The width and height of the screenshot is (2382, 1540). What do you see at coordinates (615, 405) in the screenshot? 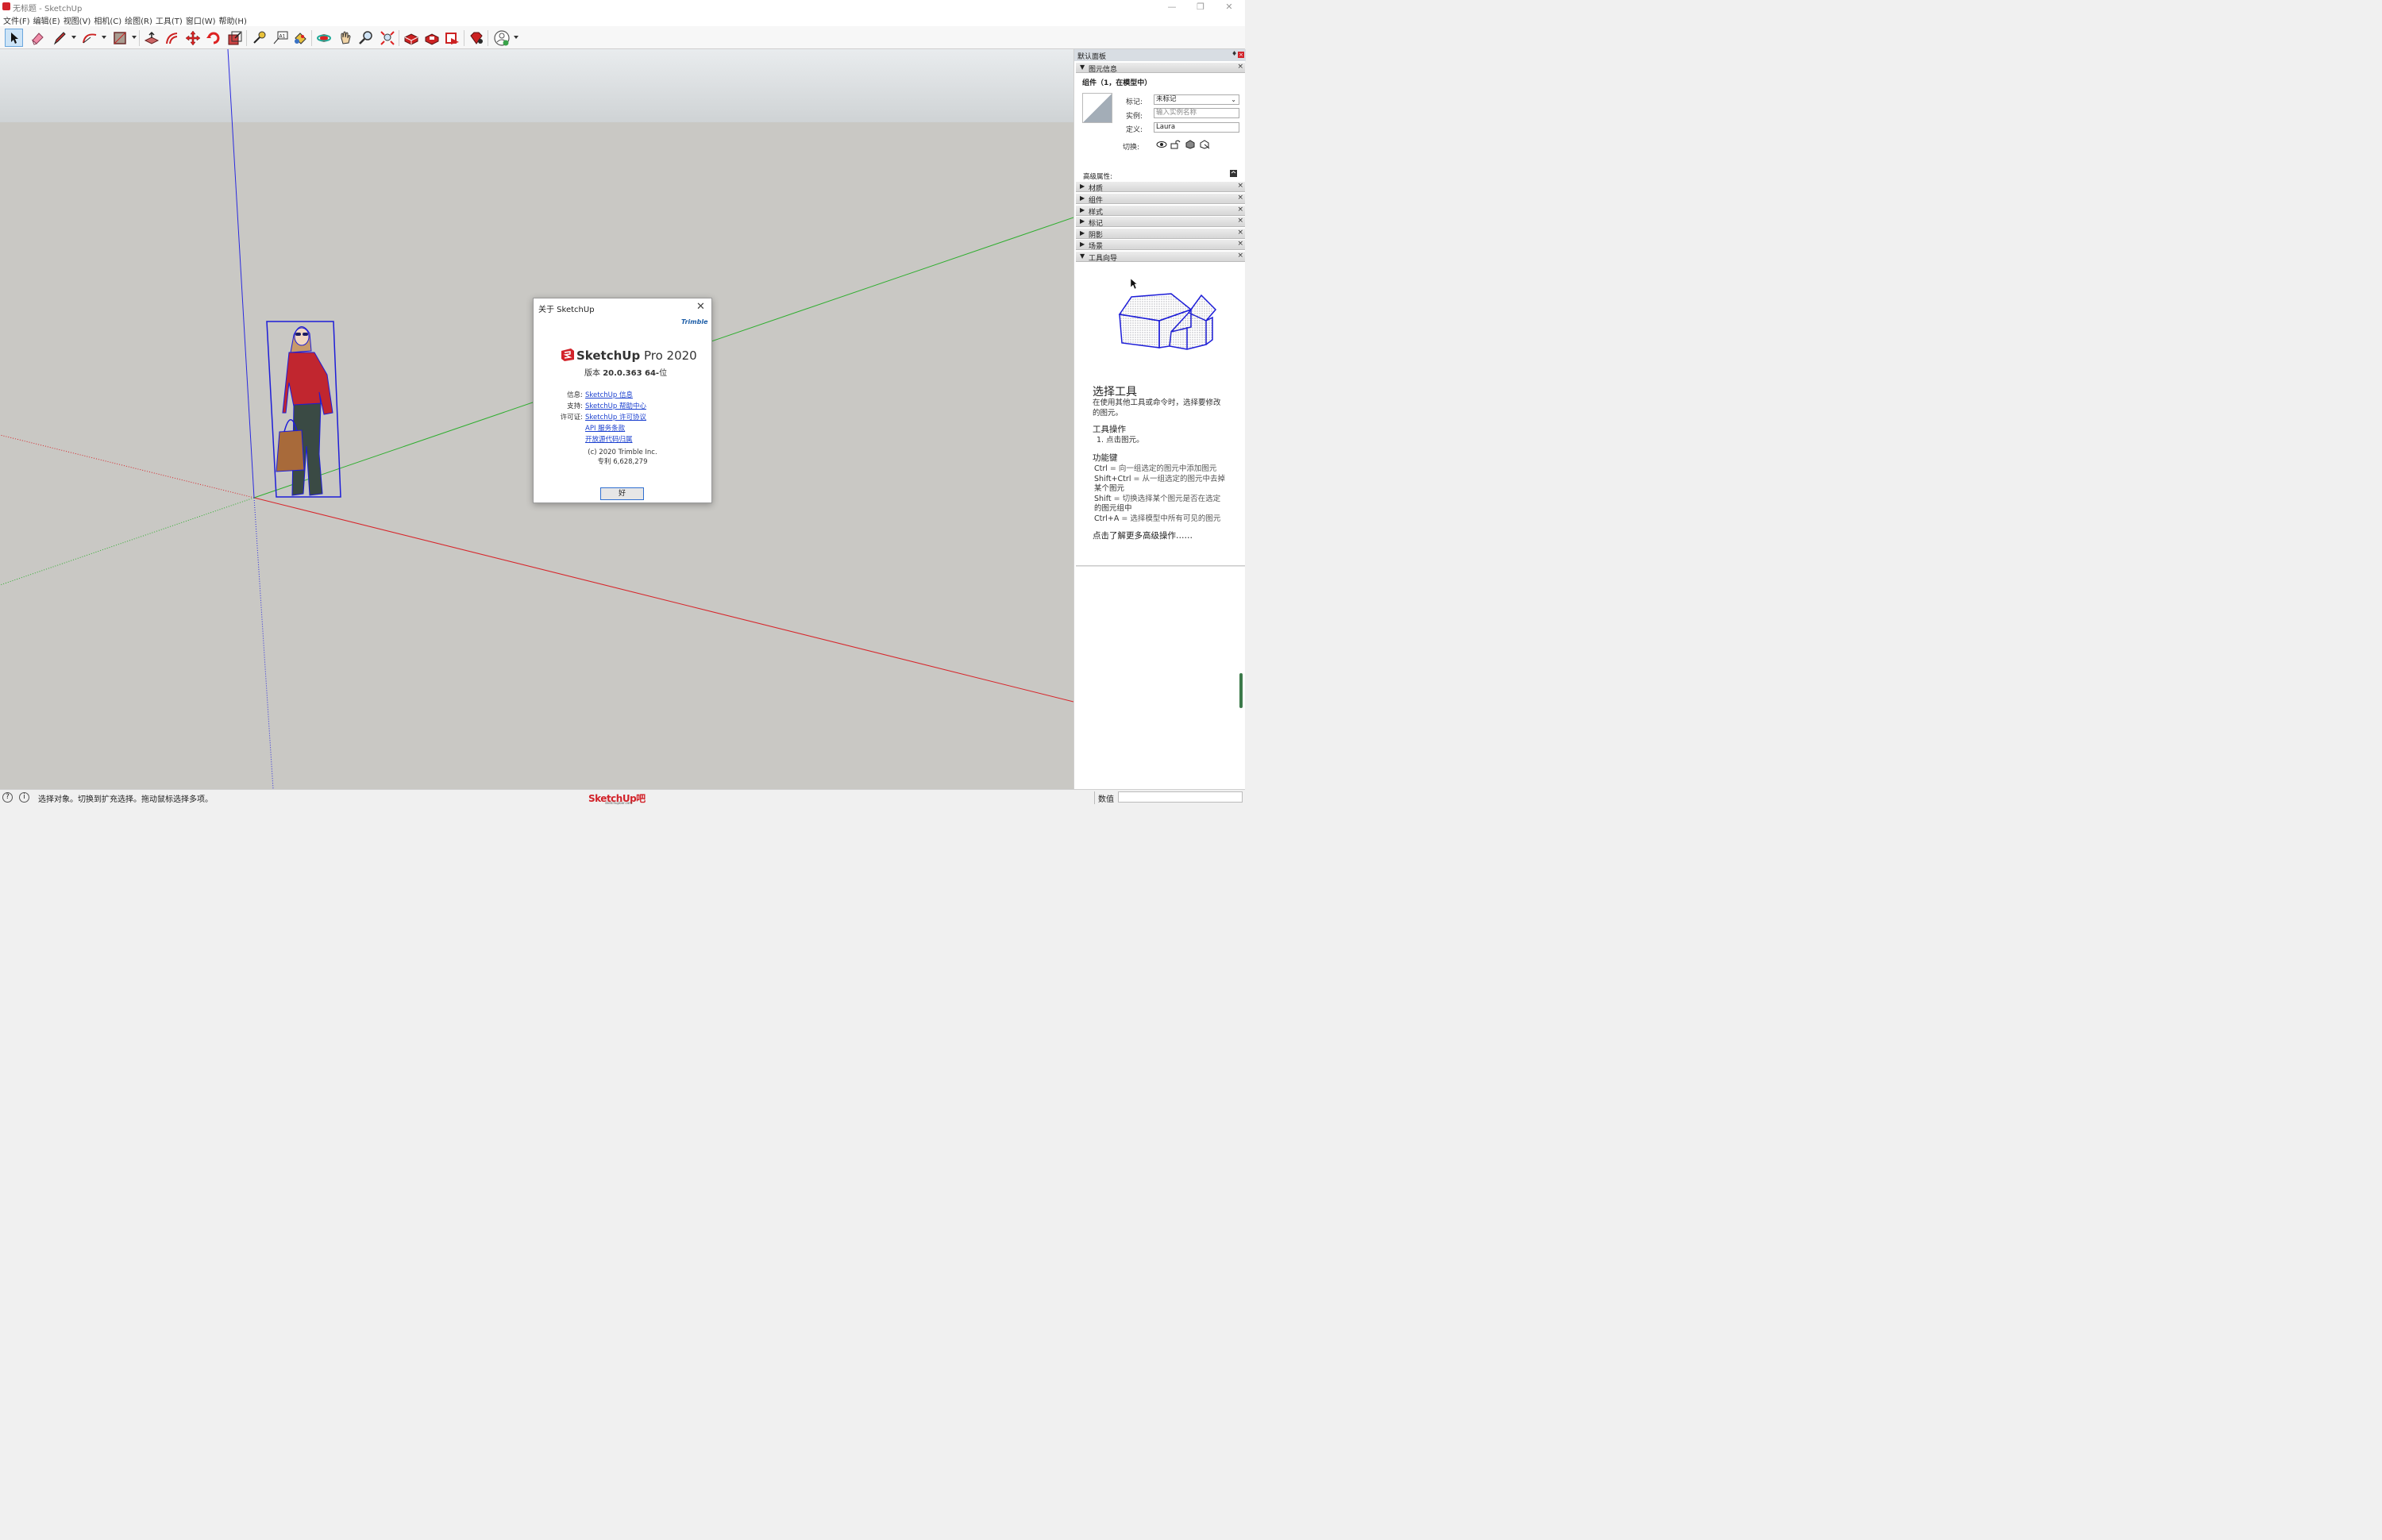
I see `help-center-link: SketchUp 帮助中心` at bounding box center [615, 405].